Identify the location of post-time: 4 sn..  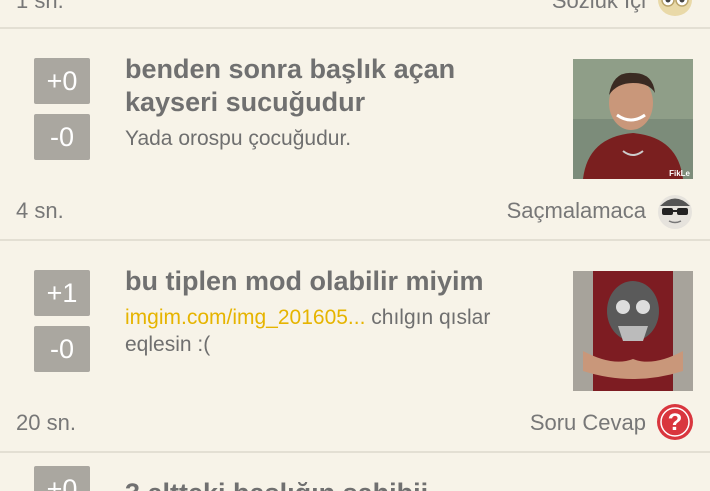
(40, 210).